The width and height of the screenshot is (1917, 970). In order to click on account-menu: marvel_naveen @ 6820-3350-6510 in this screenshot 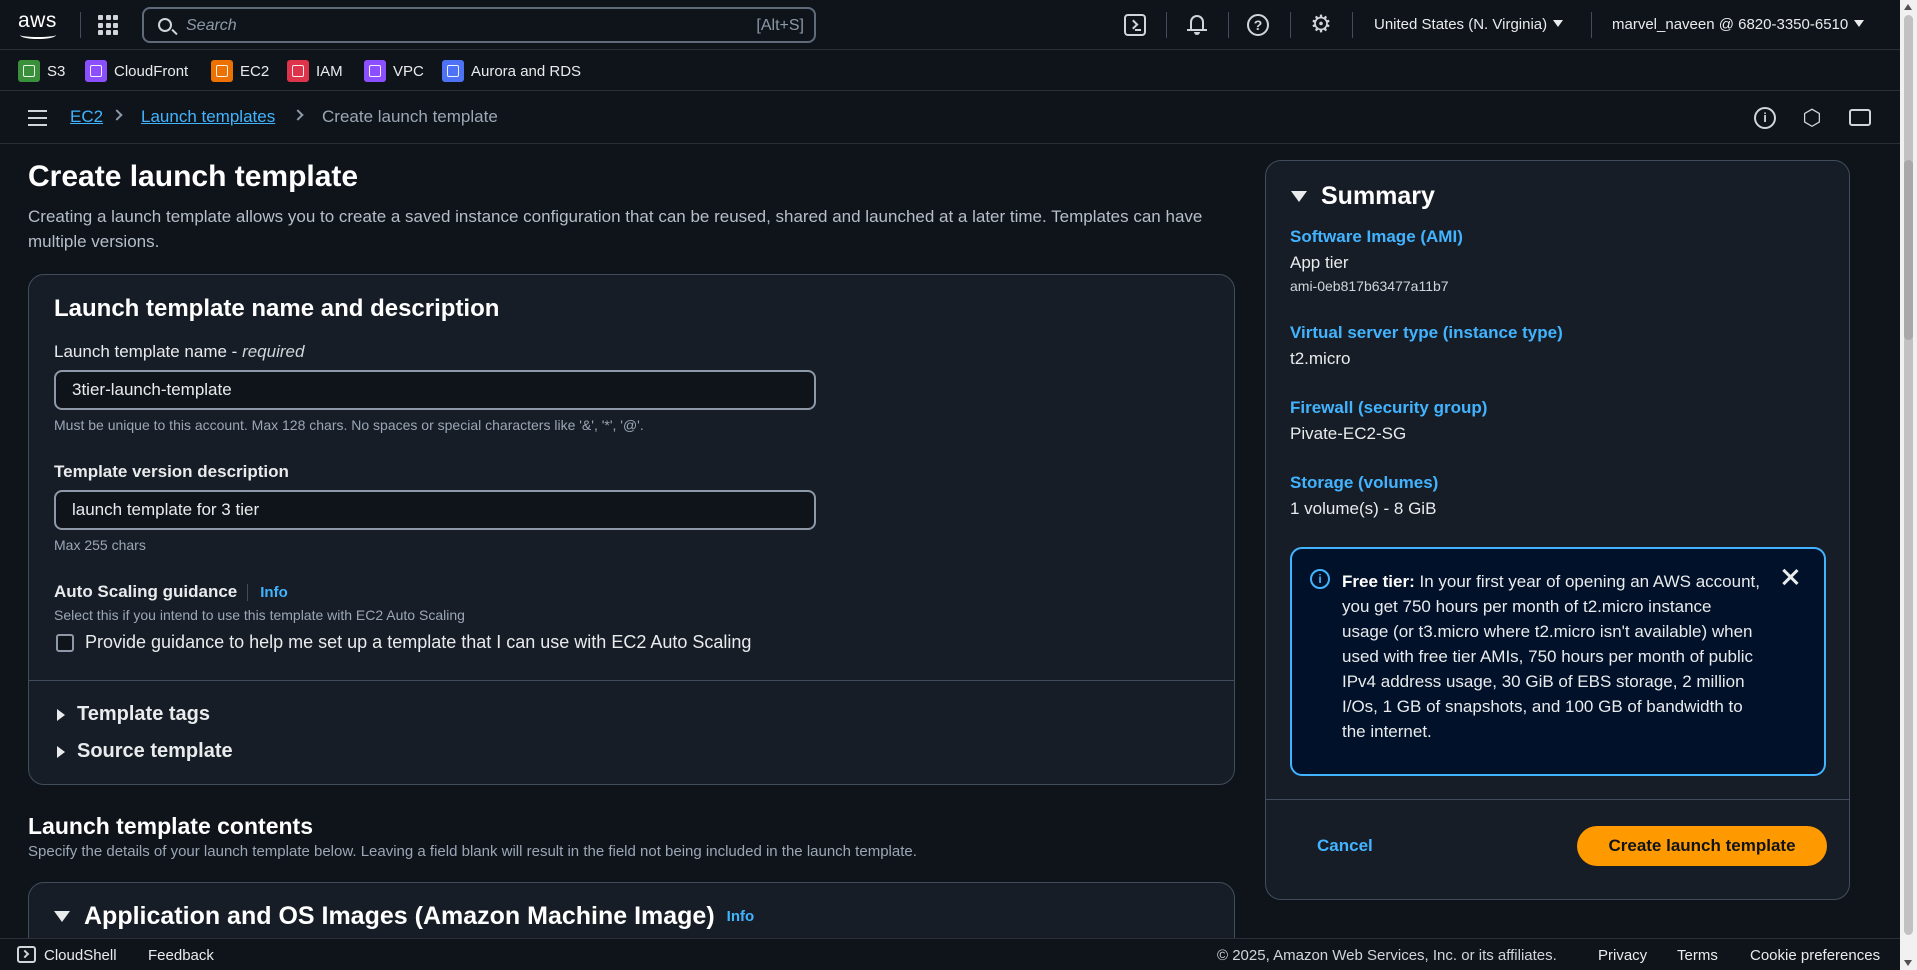, I will do `click(1738, 24)`.